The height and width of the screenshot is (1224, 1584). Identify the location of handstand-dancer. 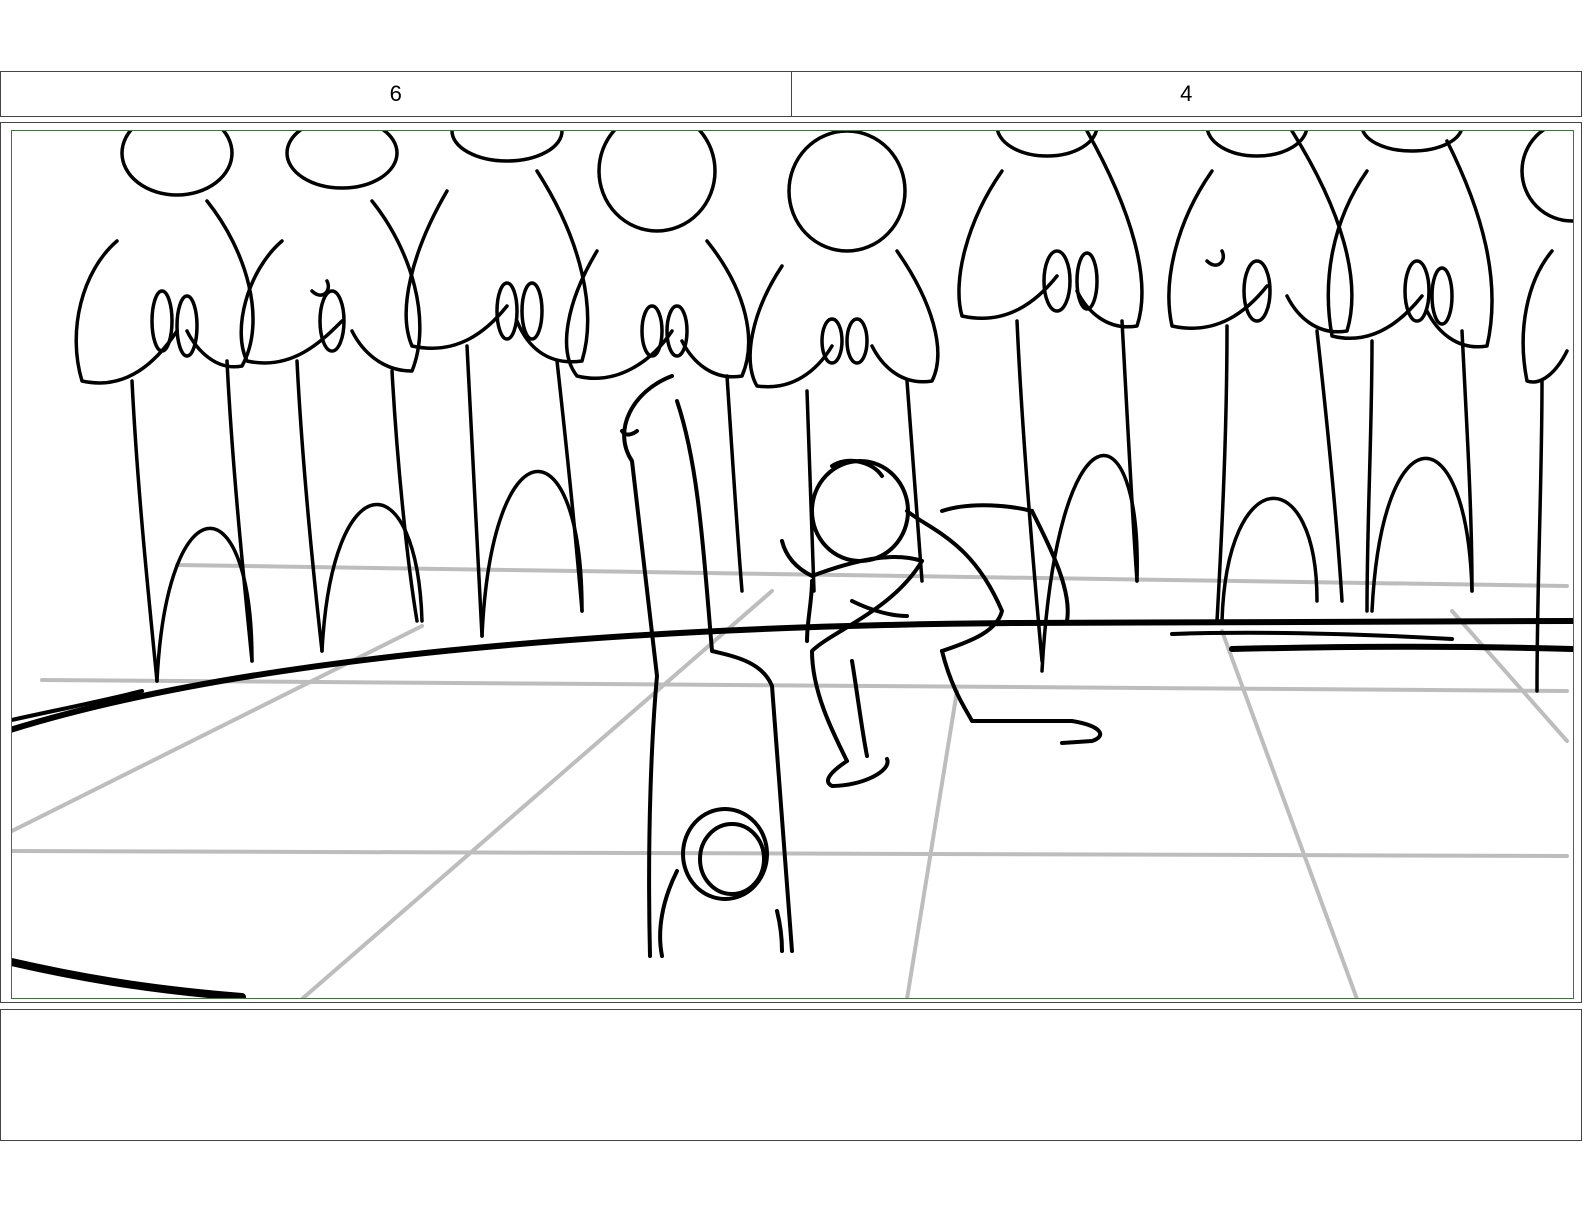
(707, 666).